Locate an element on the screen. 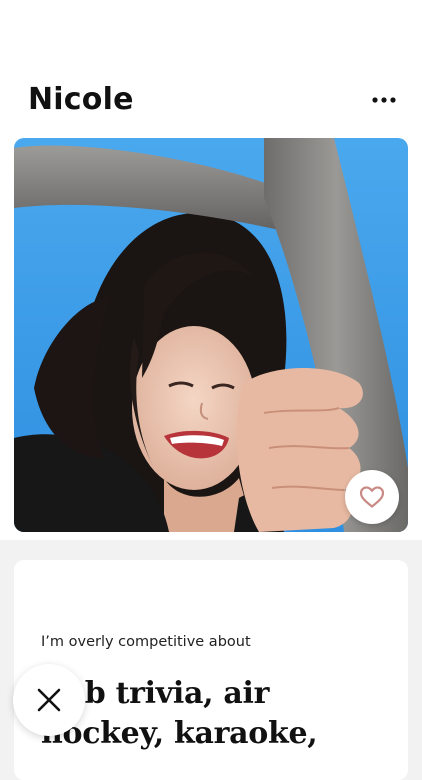 Image resolution: width=422 pixels, height=780 pixels. more-horizontal-icon is located at coordinates (384, 100).